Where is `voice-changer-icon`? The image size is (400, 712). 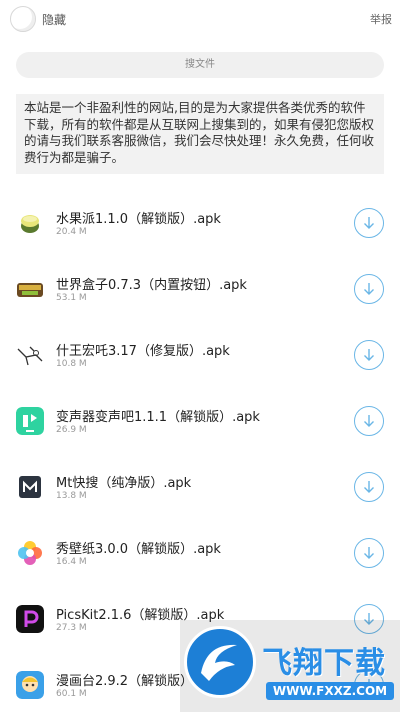
voice-changer-icon is located at coordinates (30, 421).